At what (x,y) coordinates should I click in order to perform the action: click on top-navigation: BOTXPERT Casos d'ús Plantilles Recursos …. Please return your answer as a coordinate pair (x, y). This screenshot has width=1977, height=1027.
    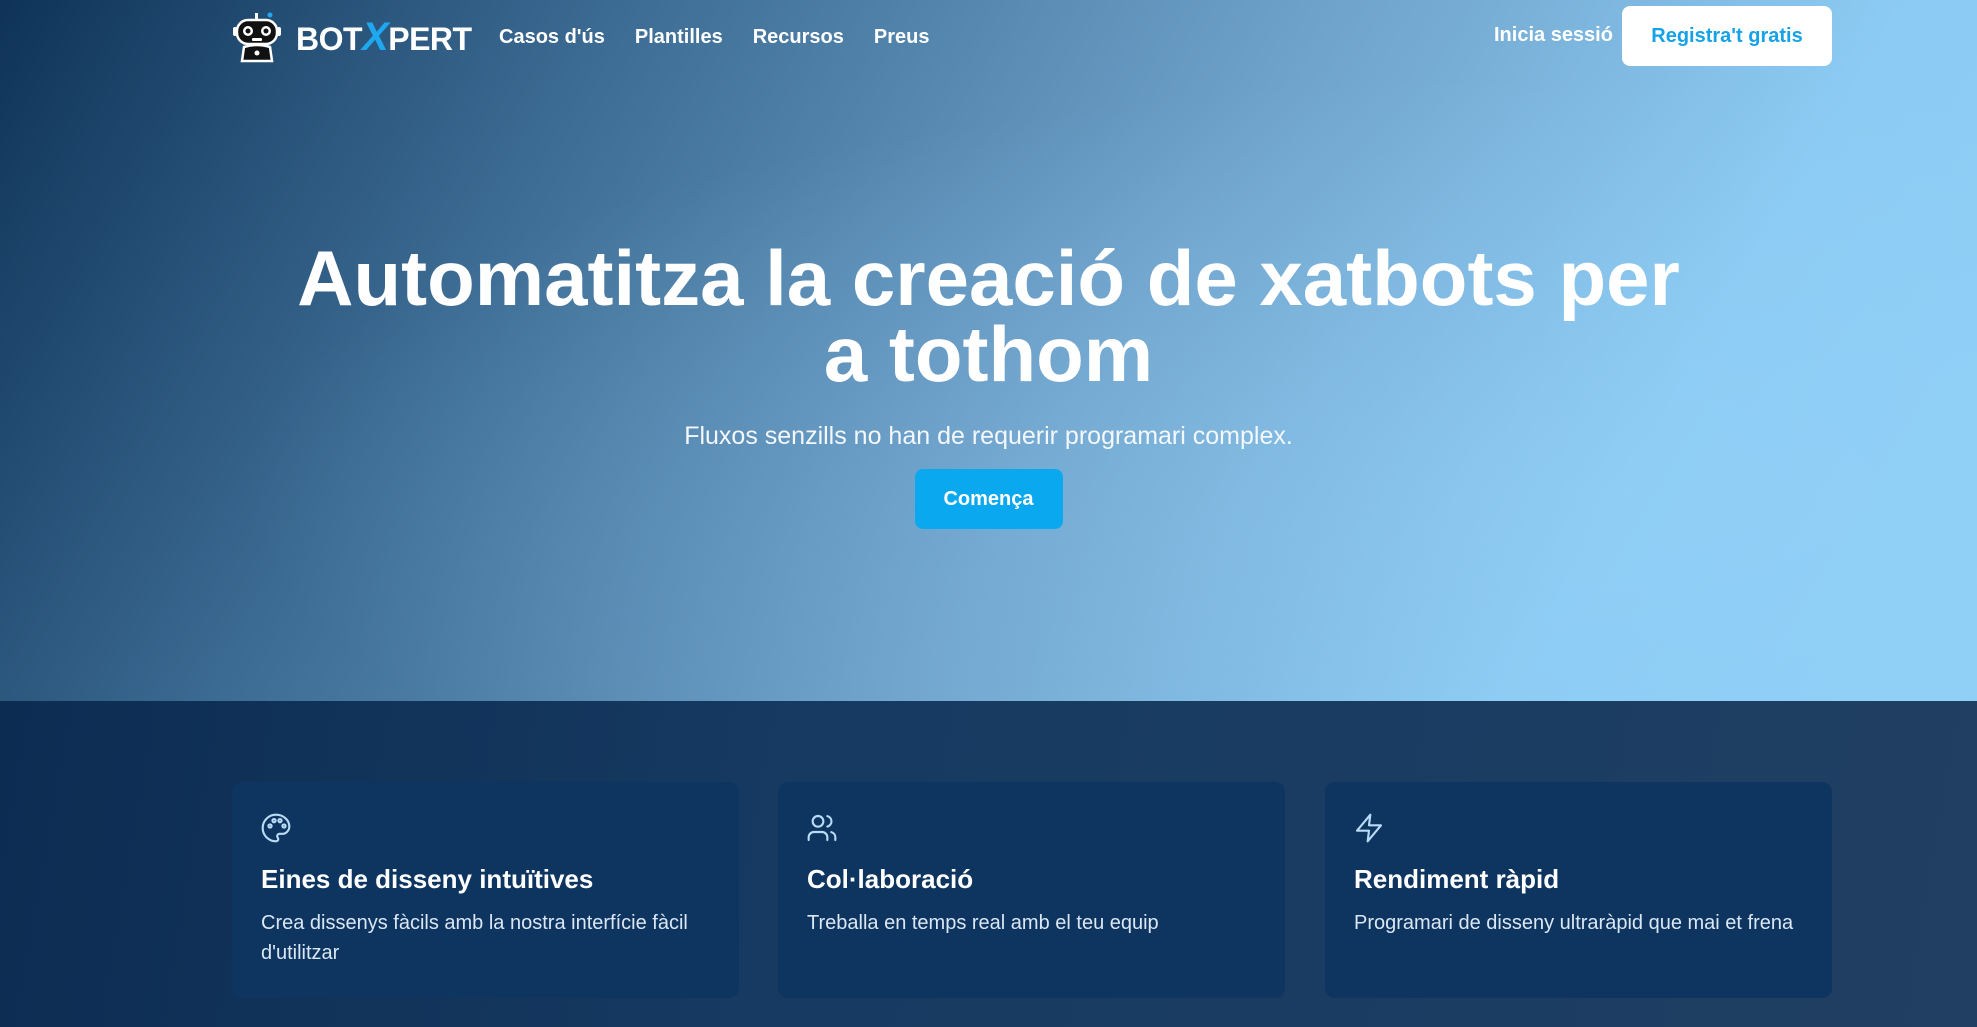
    Looking at the image, I should click on (988, 37).